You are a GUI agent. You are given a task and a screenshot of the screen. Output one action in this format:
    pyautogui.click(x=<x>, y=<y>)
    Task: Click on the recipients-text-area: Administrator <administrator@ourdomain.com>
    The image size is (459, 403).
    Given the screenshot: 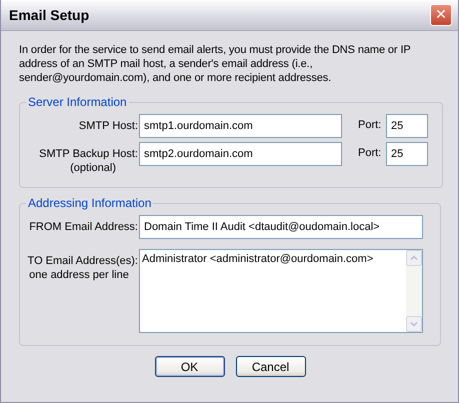 What is the action you would take?
    pyautogui.click(x=281, y=291)
    